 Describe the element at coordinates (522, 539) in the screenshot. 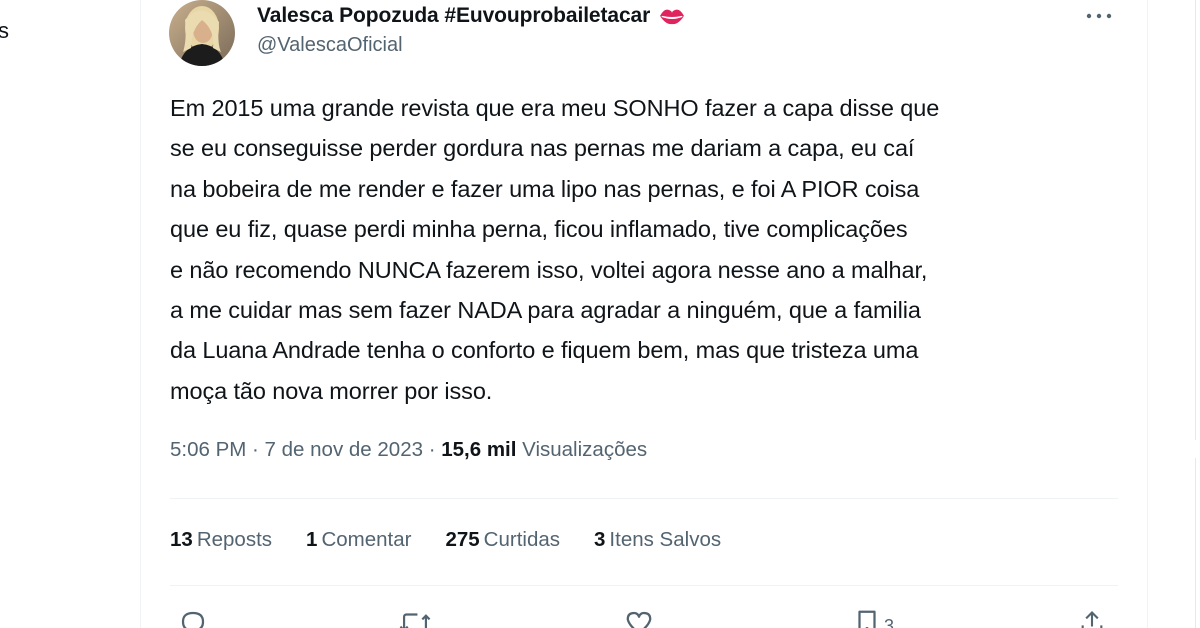

I see `likes-label: Curtidas` at that location.